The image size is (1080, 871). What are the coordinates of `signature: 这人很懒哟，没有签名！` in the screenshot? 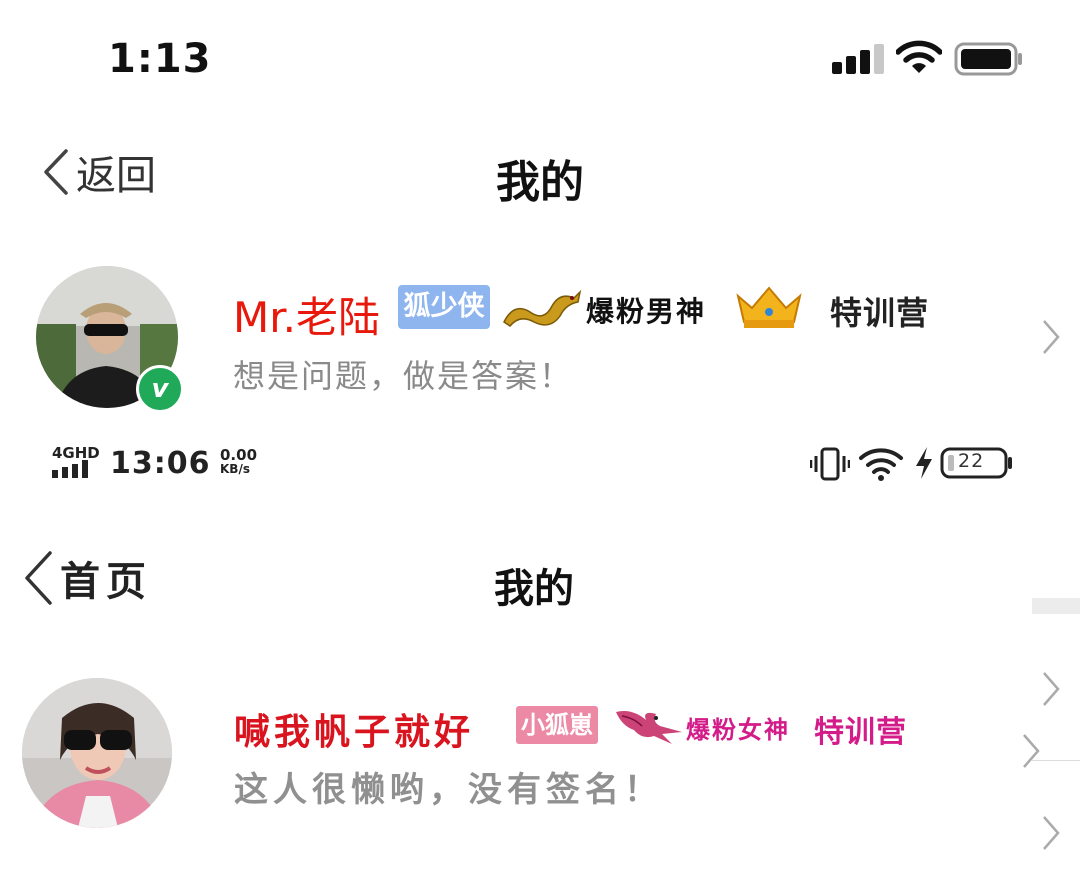 It's located at (448, 790).